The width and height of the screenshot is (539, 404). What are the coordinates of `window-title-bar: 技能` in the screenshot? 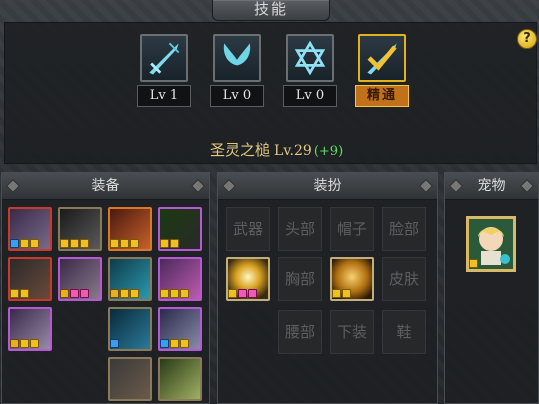 It's located at (271, 10).